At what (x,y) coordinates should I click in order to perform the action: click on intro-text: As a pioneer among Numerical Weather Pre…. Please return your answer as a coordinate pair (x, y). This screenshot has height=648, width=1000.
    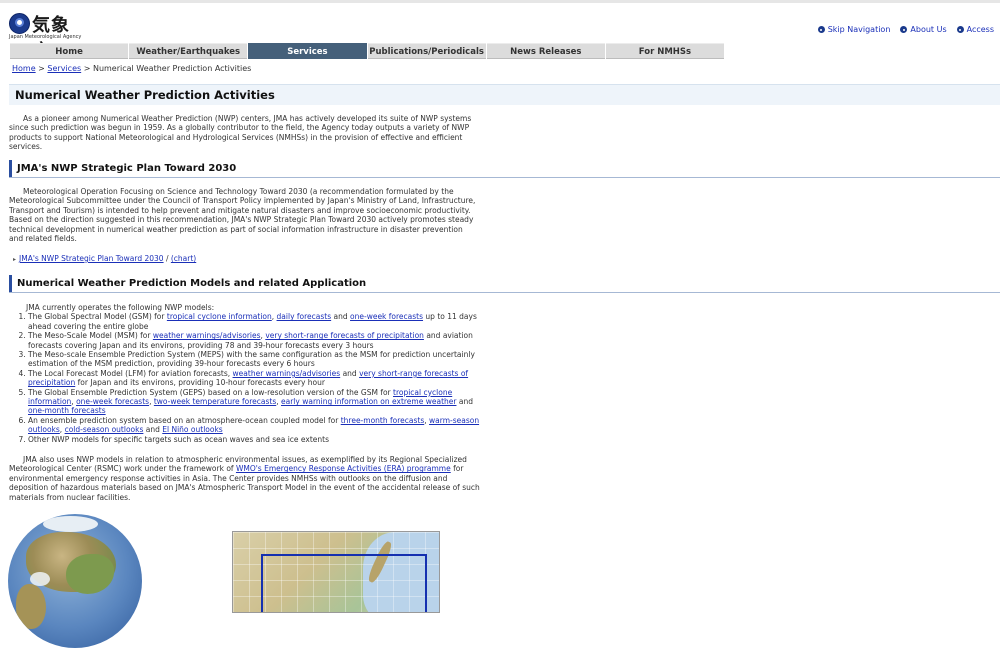
    Looking at the image, I should click on (240, 133).